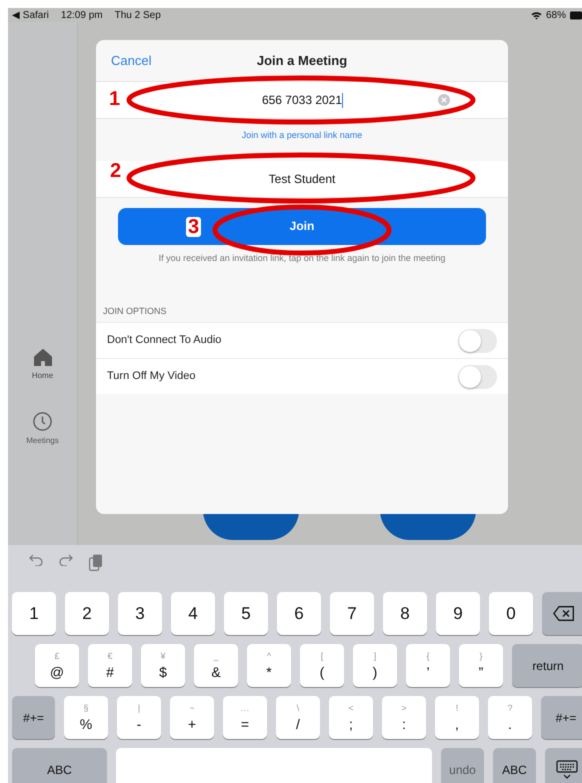 This screenshot has height=783, width=582. Describe the element at coordinates (36, 560) in the screenshot. I see `undo-icon` at that location.